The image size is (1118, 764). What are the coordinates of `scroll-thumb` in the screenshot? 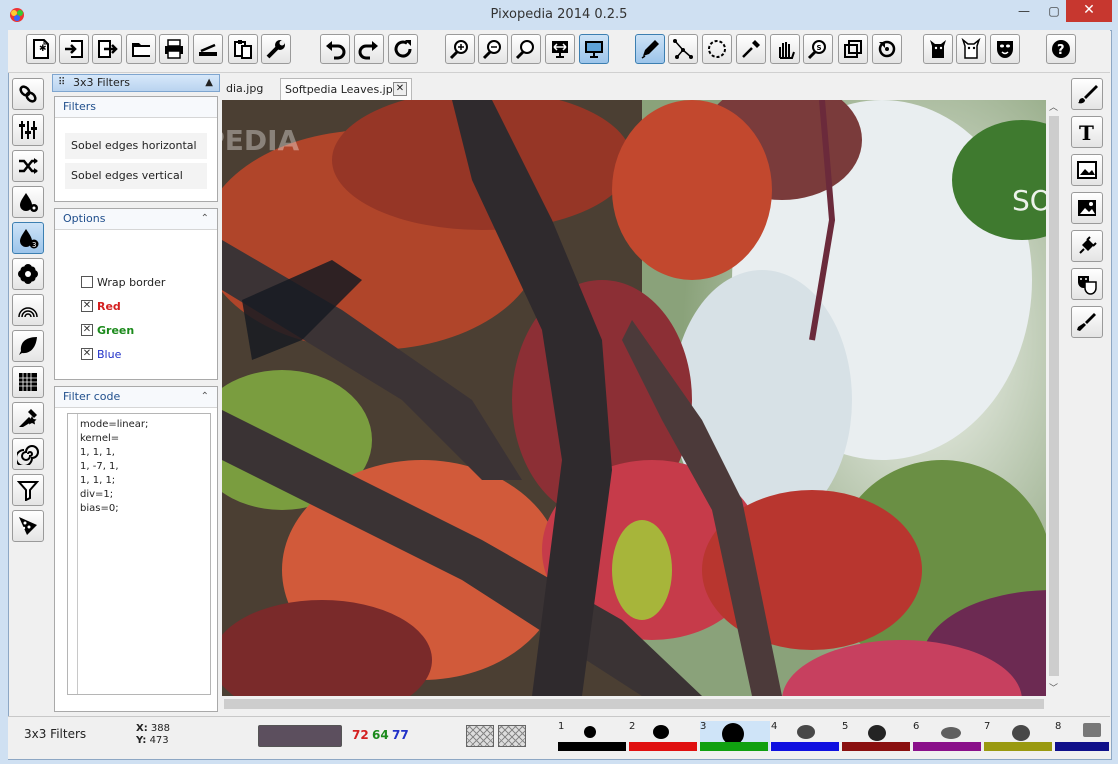 It's located at (1054, 396).